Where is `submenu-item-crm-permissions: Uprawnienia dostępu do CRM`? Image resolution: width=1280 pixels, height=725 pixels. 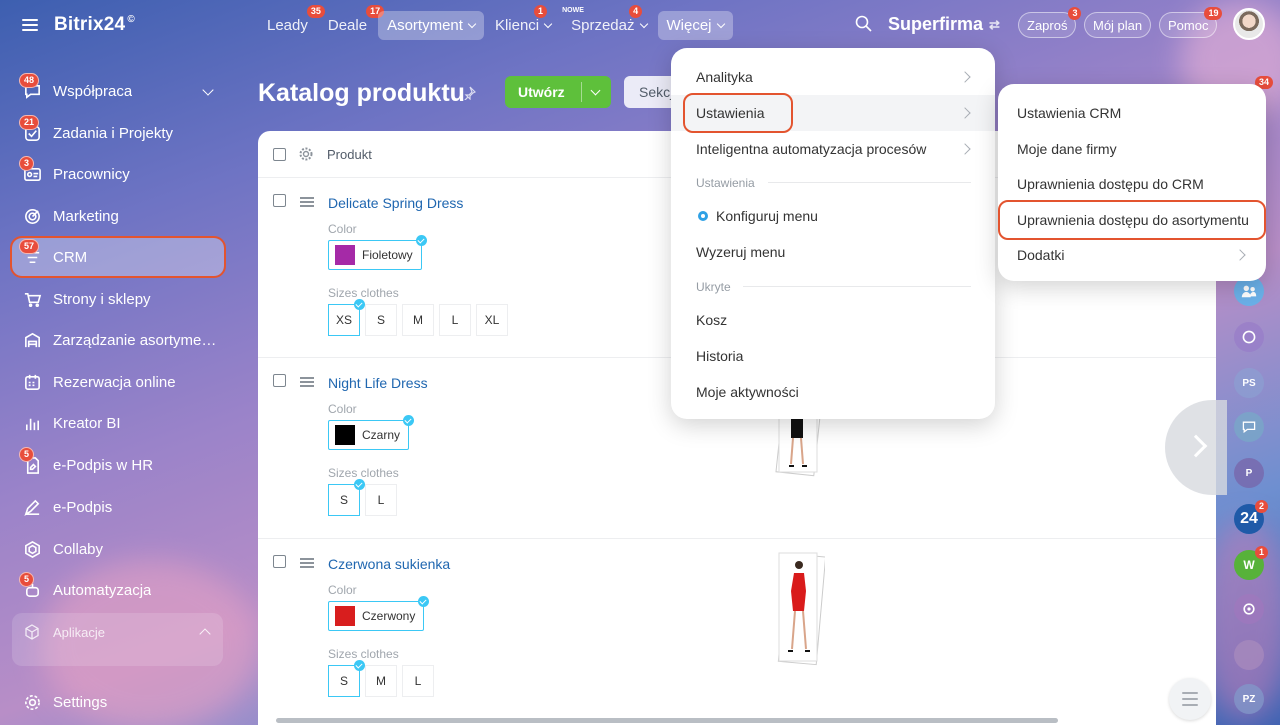
submenu-item-crm-permissions: Uprawnienia dostępu do CRM is located at coordinates (1132, 184).